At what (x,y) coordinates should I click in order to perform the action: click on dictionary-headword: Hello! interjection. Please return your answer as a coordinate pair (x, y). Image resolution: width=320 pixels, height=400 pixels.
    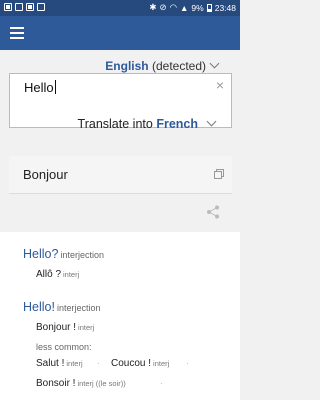
    Looking at the image, I should click on (62, 307).